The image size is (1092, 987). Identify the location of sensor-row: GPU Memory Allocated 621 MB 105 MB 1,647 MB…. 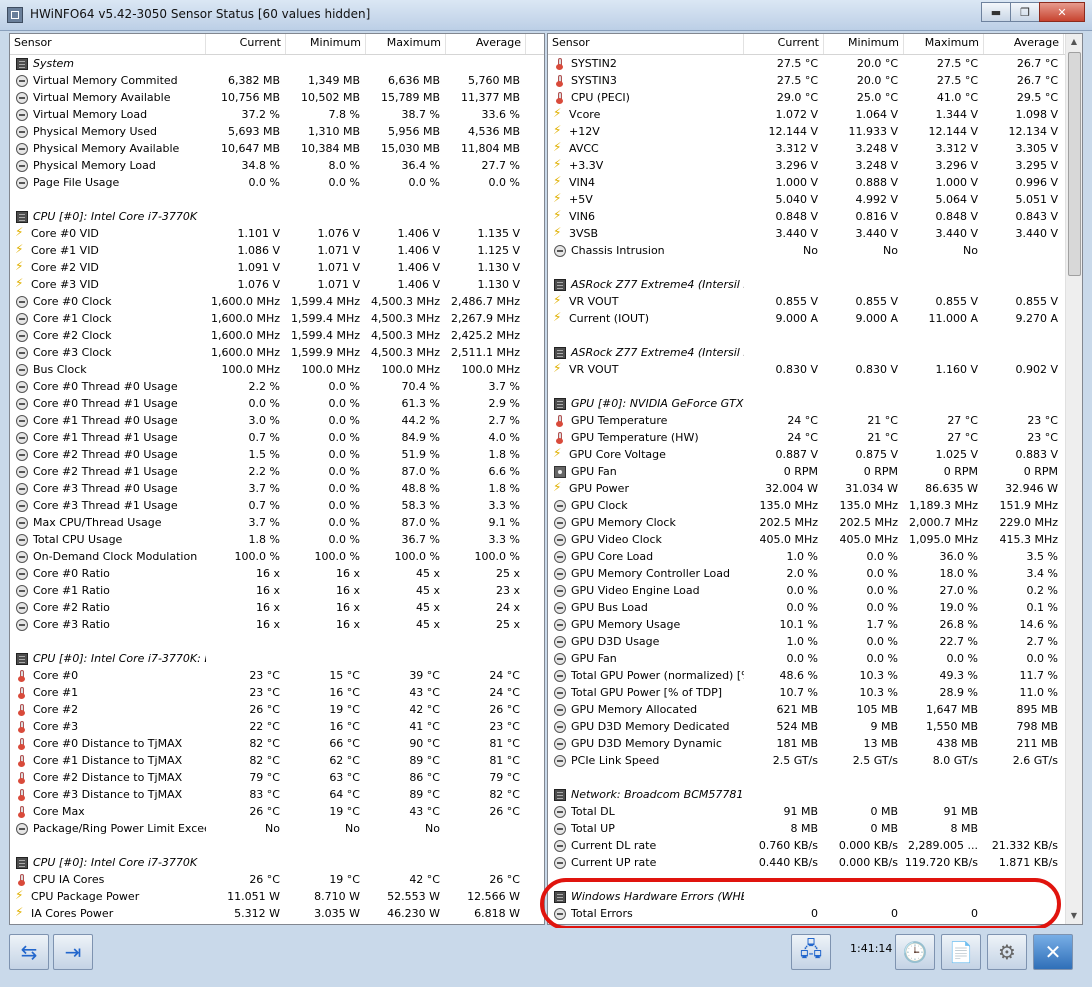
(815, 709).